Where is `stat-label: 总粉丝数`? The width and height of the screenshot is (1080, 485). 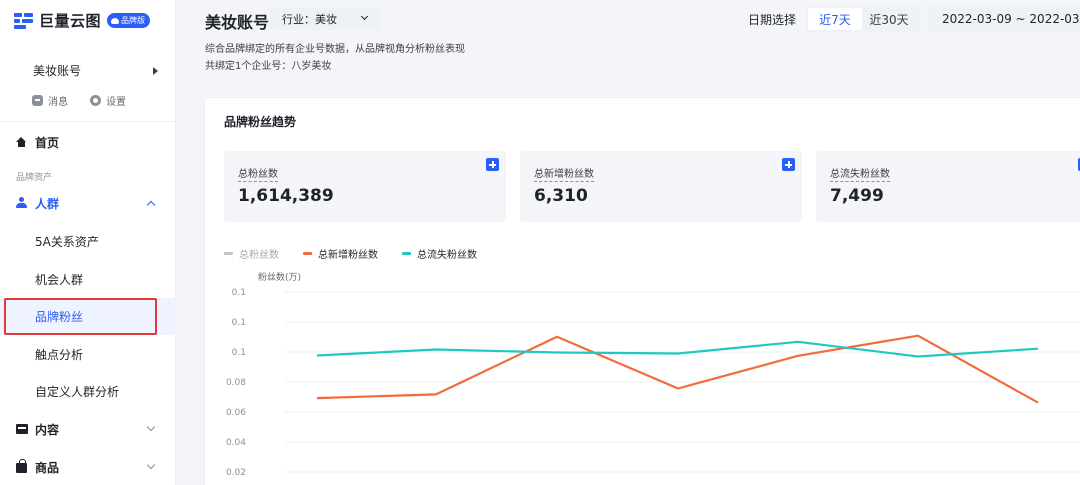
stat-label: 总粉丝数 is located at coordinates (258, 173).